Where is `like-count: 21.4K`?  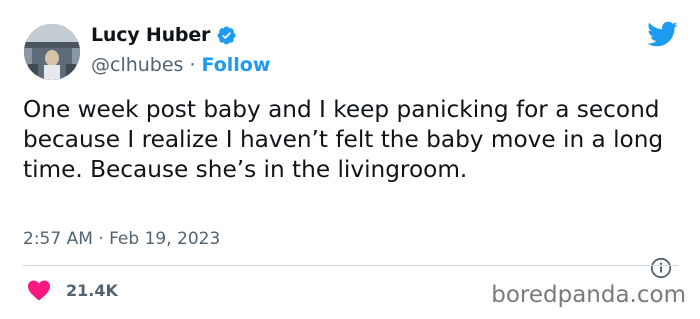
like-count: 21.4K is located at coordinates (92, 290).